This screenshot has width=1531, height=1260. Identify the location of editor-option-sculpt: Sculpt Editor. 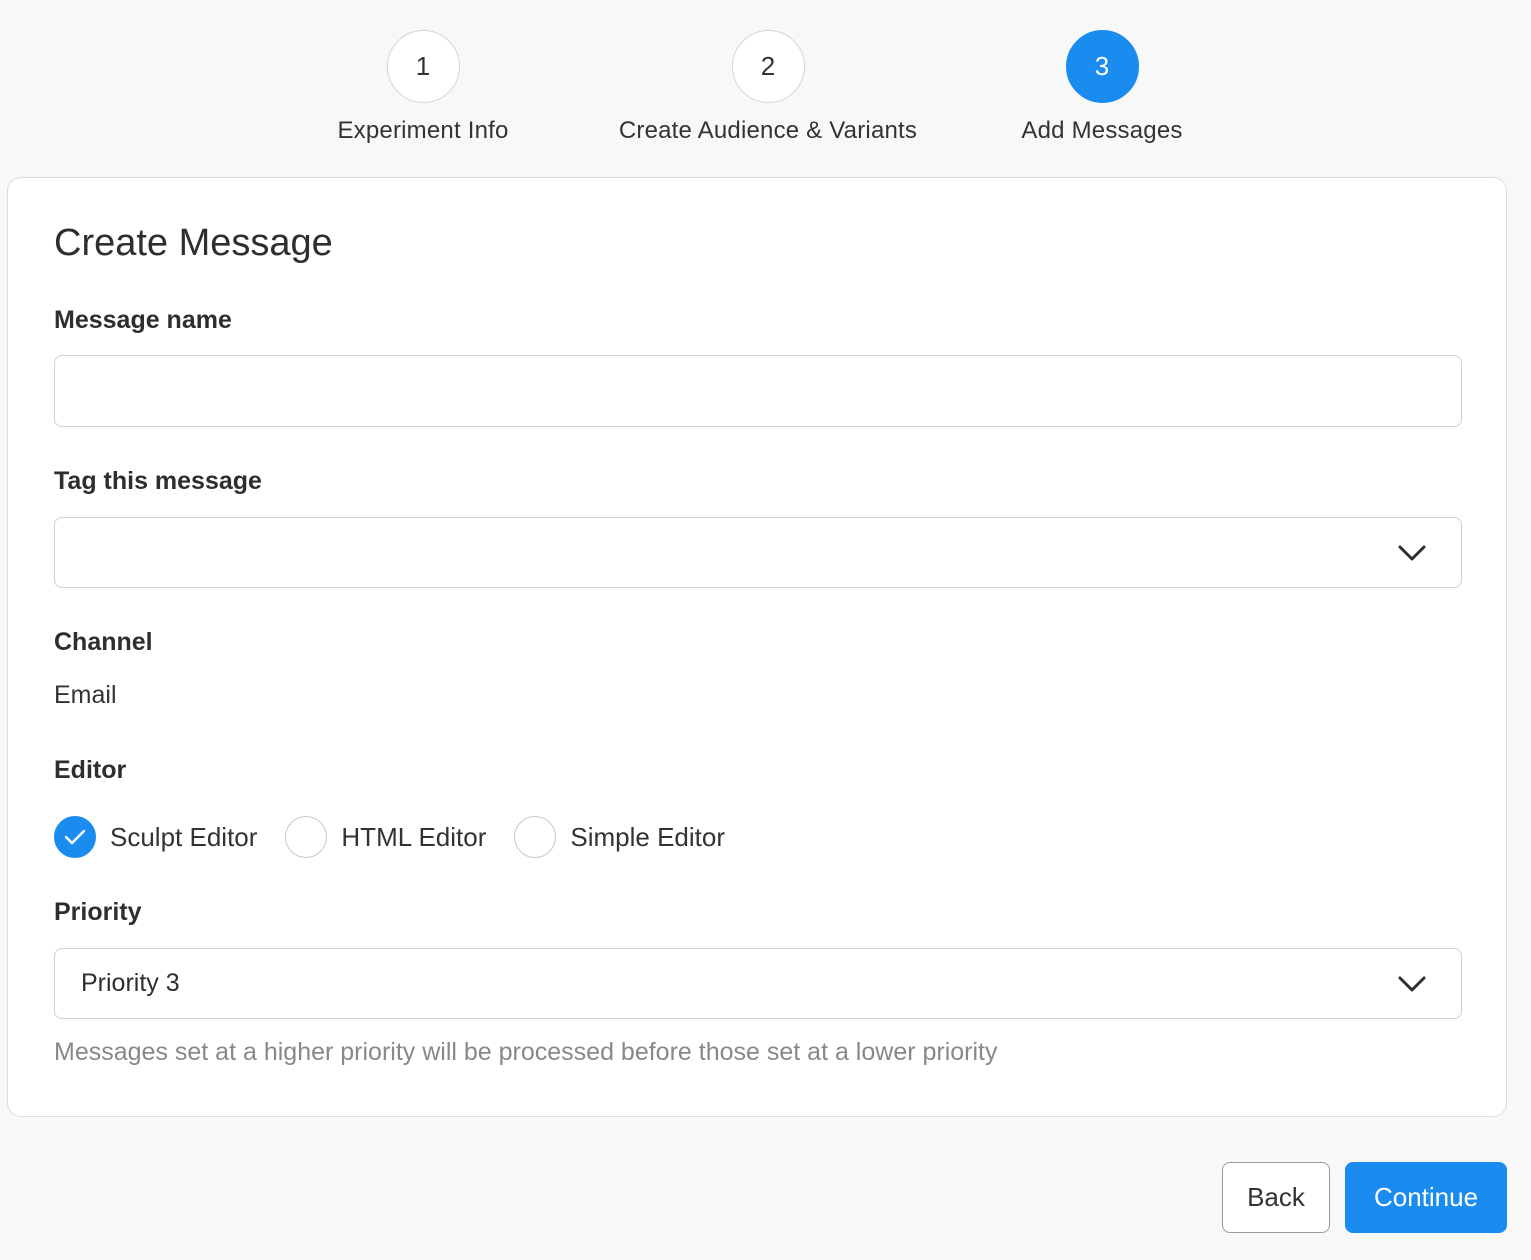
(155, 837).